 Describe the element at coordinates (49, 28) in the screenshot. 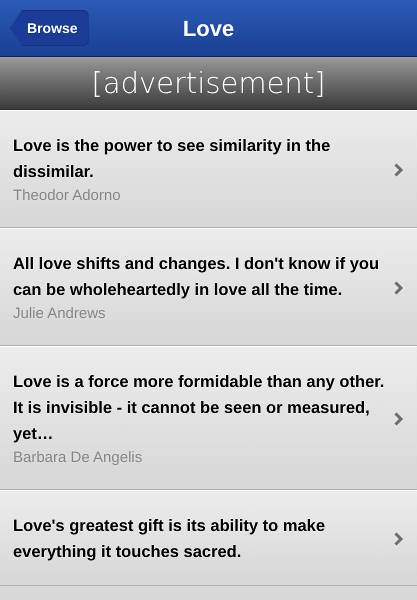

I see `back-button: Browse` at that location.